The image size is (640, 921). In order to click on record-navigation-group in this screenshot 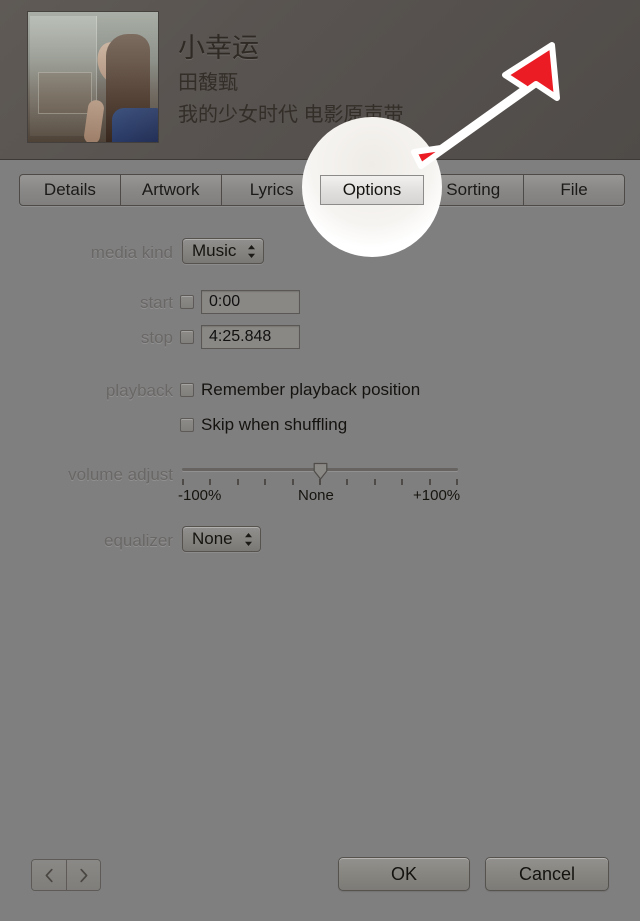, I will do `click(66, 875)`.